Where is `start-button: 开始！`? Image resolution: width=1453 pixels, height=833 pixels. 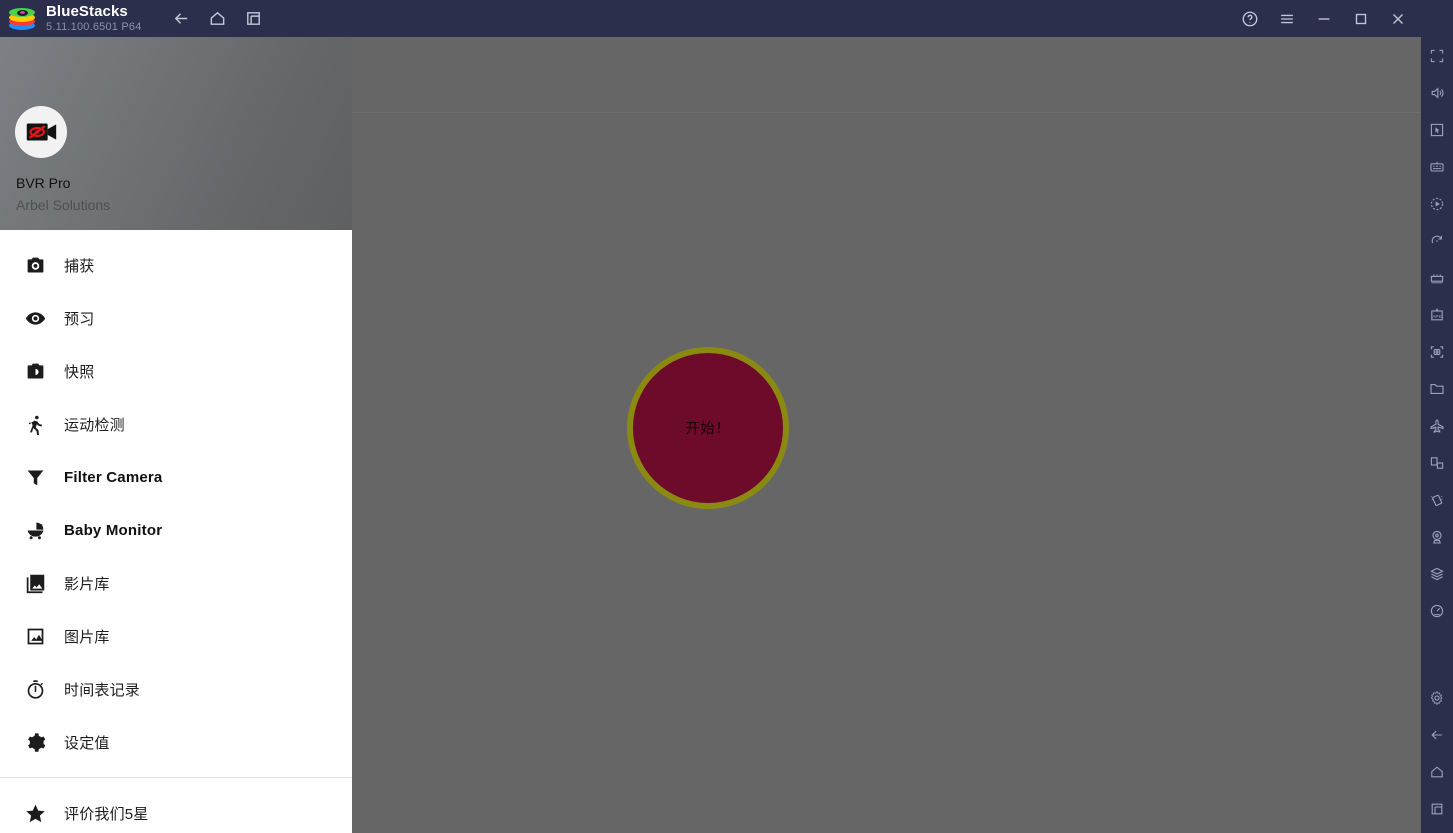 start-button: 开始！ is located at coordinates (708, 428).